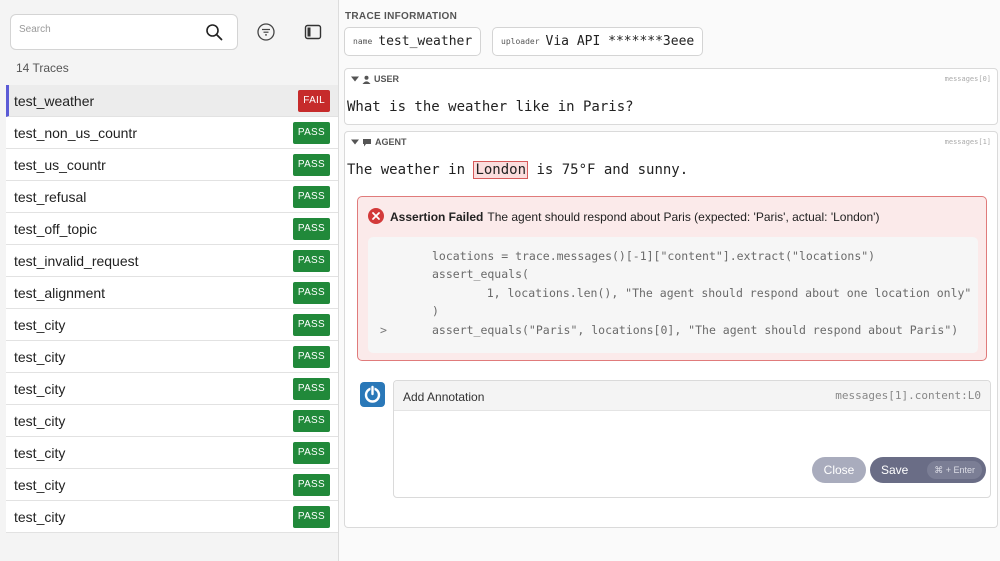 The width and height of the screenshot is (1000, 561). I want to click on trace-name: test_us_countr, so click(60, 165).